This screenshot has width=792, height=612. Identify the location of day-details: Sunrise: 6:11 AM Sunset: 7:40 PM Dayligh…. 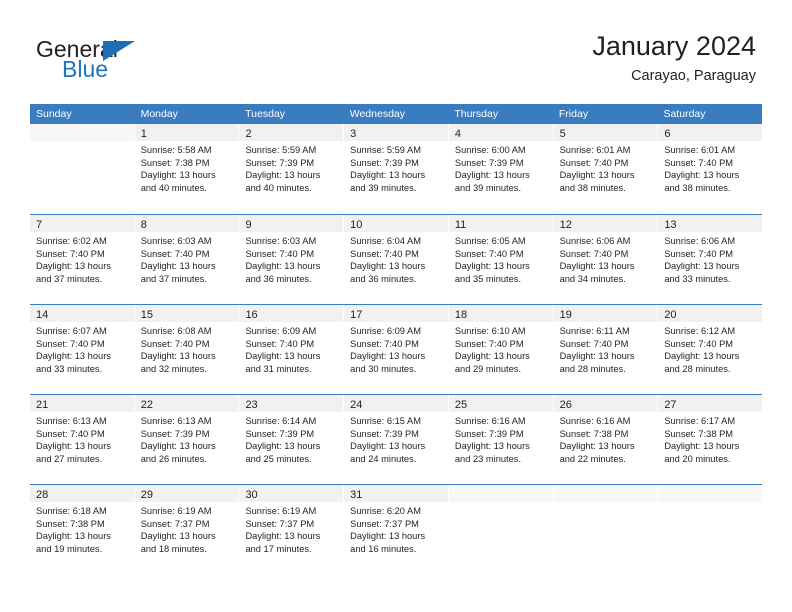
(606, 348).